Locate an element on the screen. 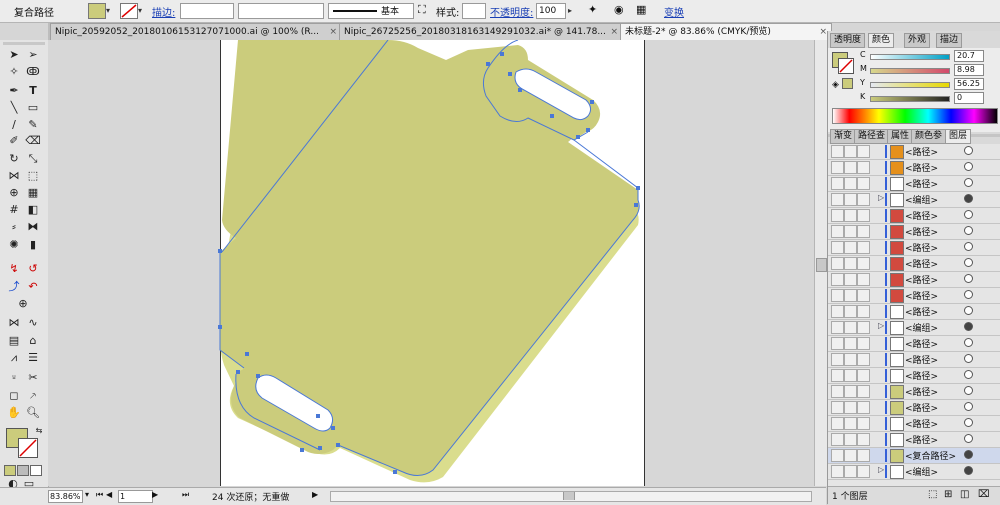 The width and height of the screenshot is (1000, 505). swap-colors-icon: ⇆ is located at coordinates (39, 431).